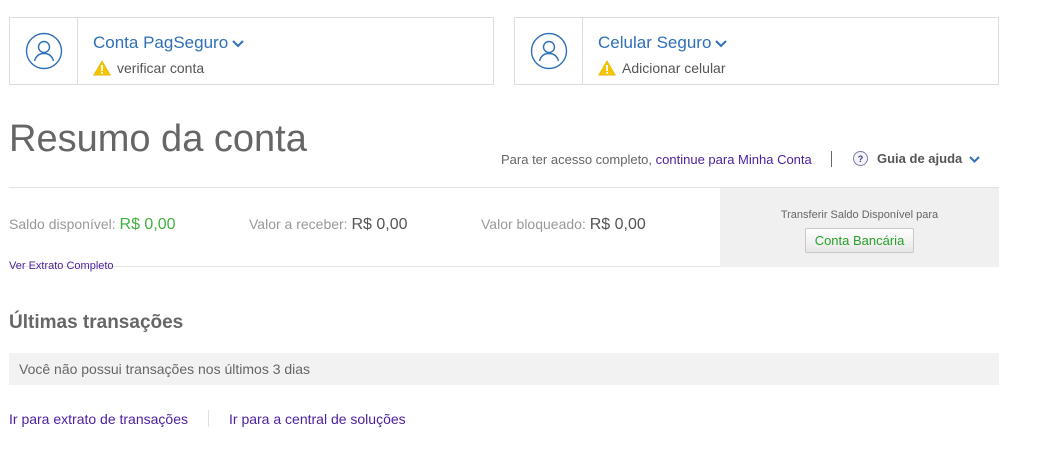 This screenshot has height=471, width=1044. I want to click on bank-account-button: Conta Bancária, so click(859, 240).